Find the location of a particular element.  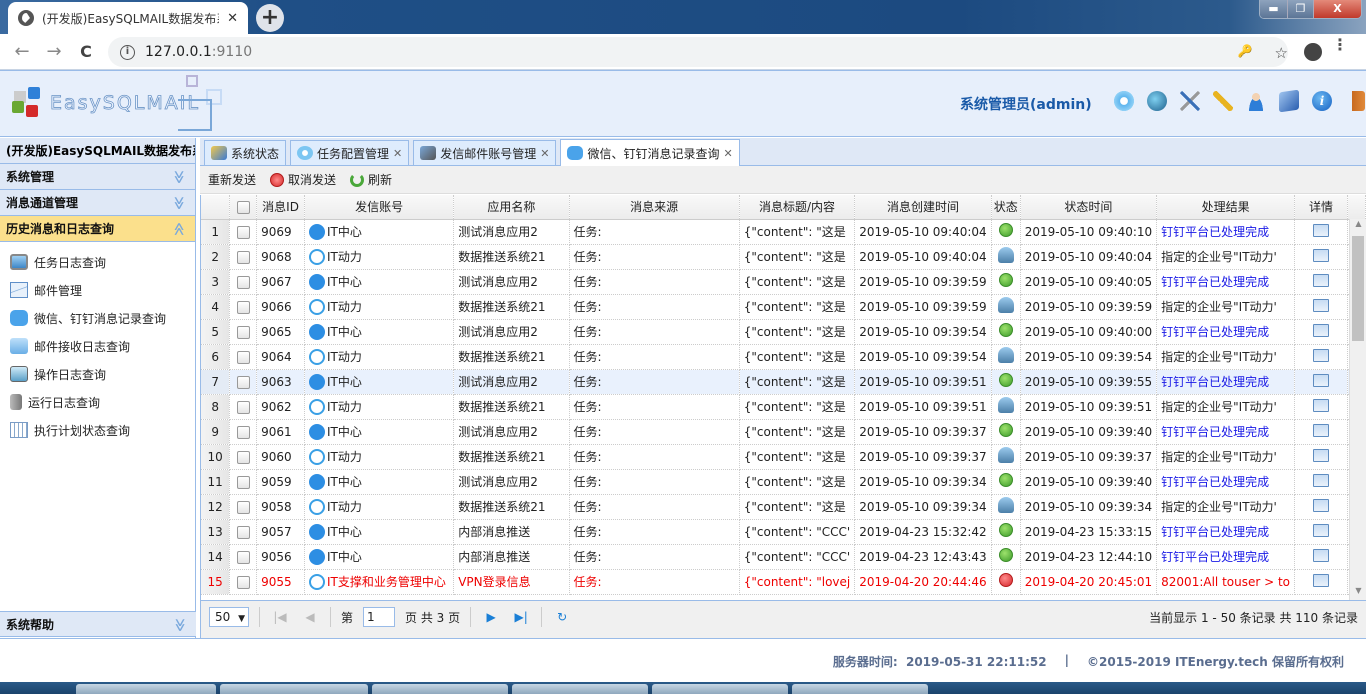

col-status: 状态 is located at coordinates (1006, 207).